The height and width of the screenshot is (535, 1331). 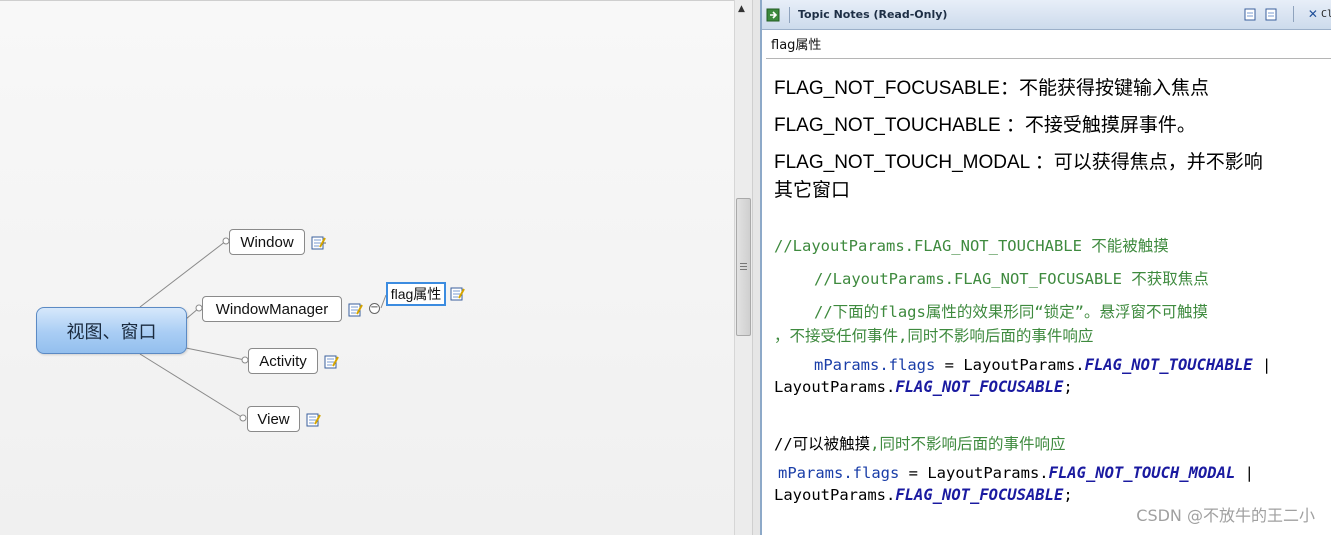 I want to click on previous-note-icon, so click(x=1250, y=14).